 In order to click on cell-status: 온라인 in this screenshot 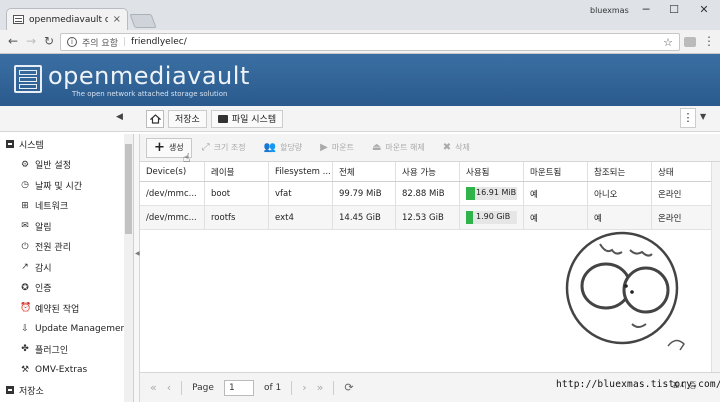, I will do `click(670, 194)`.